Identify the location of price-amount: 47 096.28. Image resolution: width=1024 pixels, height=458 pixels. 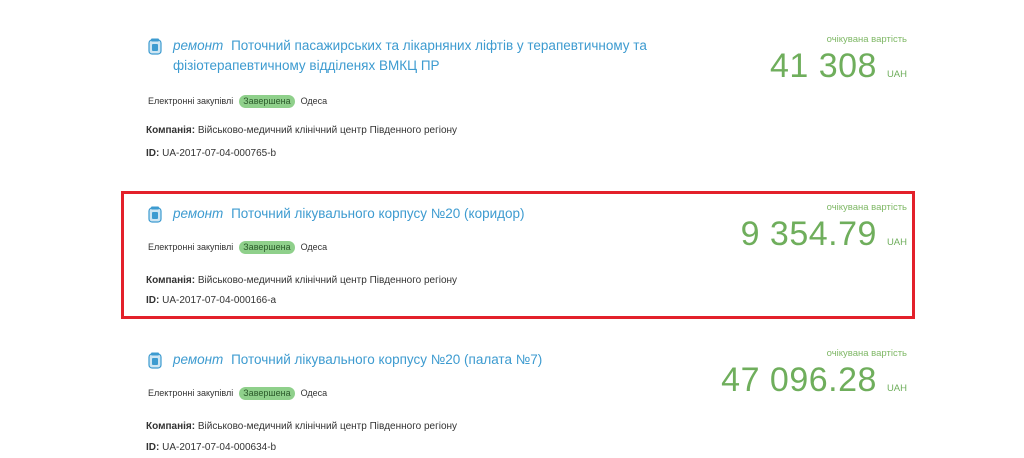
(799, 380).